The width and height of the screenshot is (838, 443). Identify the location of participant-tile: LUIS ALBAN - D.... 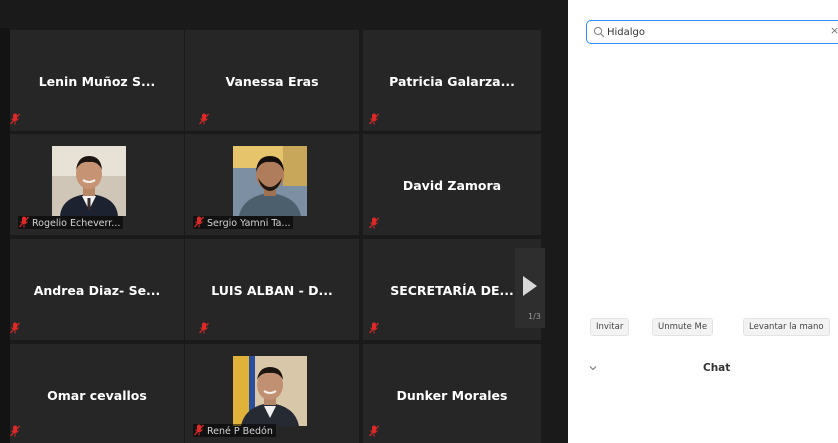
(272, 289).